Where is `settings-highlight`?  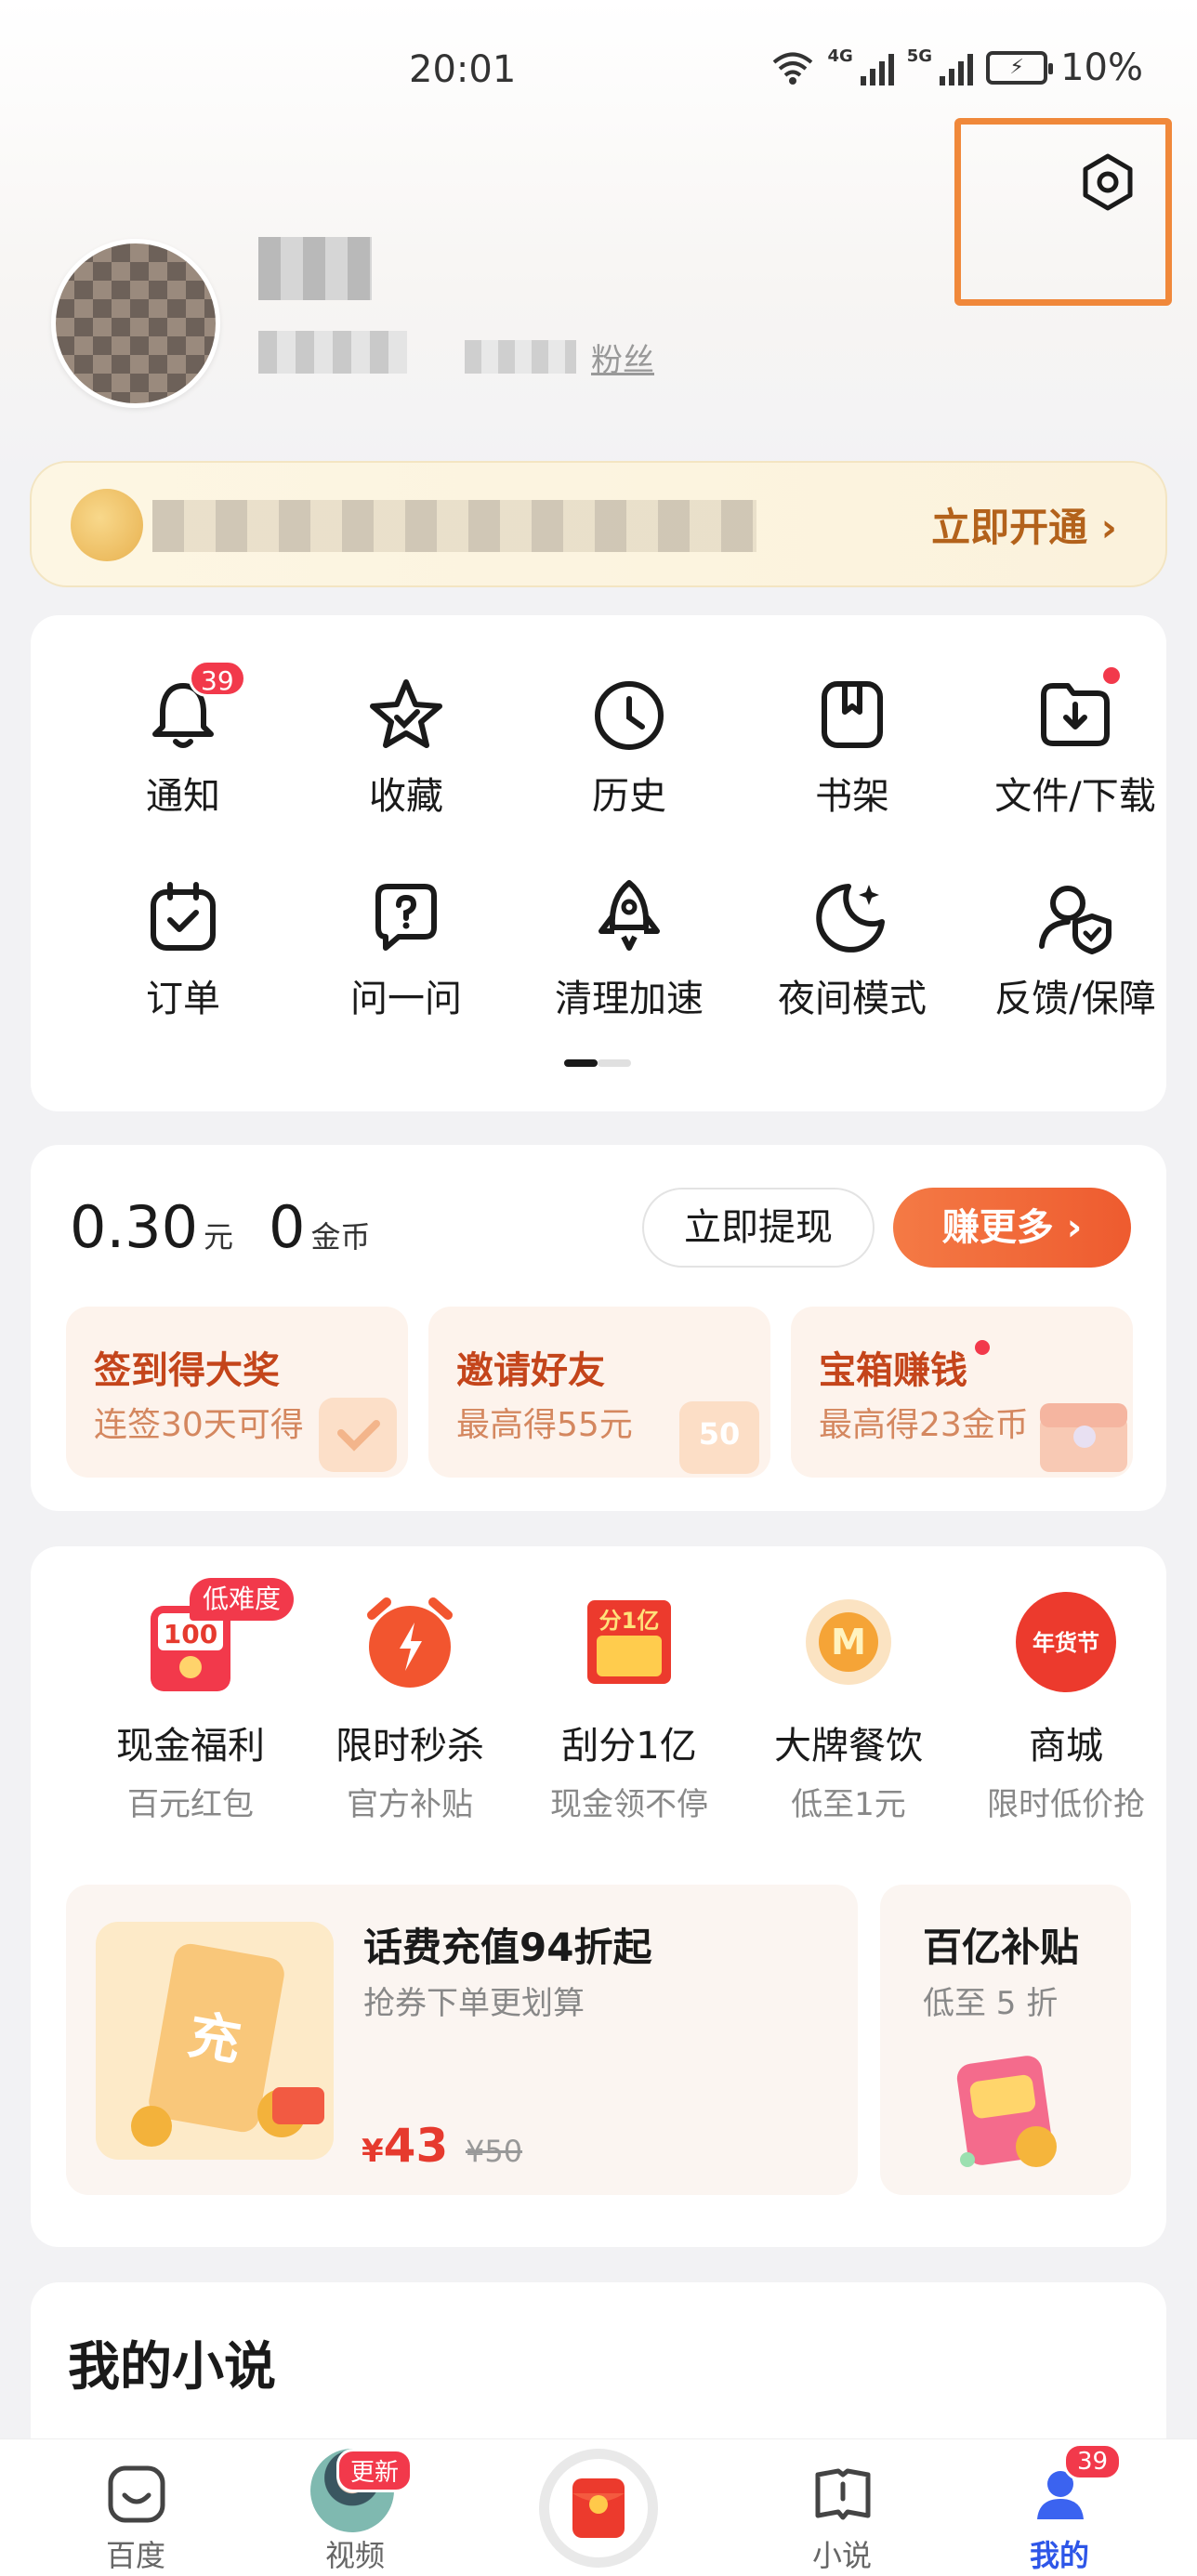
settings-highlight is located at coordinates (1063, 212).